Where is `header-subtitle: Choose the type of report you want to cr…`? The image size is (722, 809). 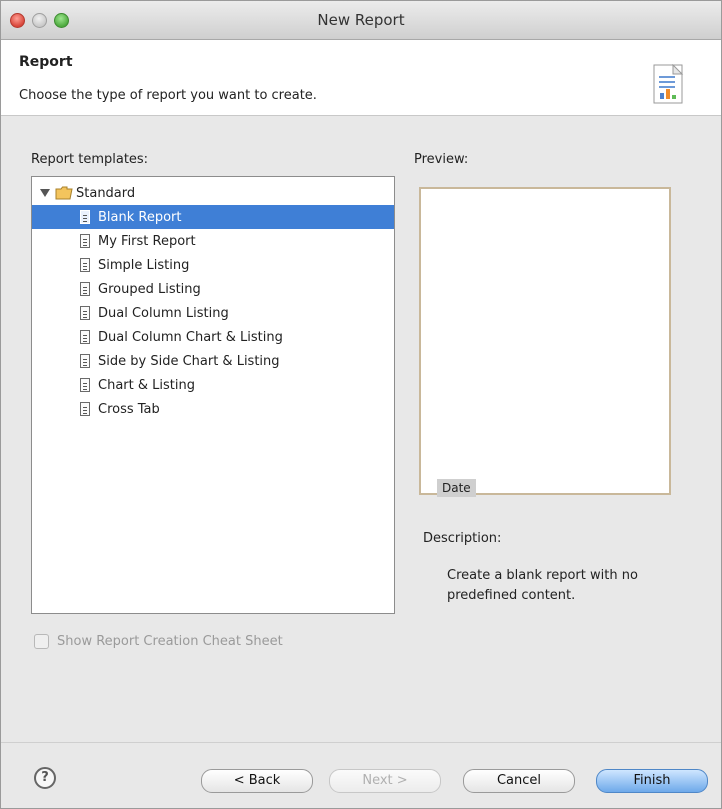
header-subtitle: Choose the type of report you want to cr… is located at coordinates (168, 95).